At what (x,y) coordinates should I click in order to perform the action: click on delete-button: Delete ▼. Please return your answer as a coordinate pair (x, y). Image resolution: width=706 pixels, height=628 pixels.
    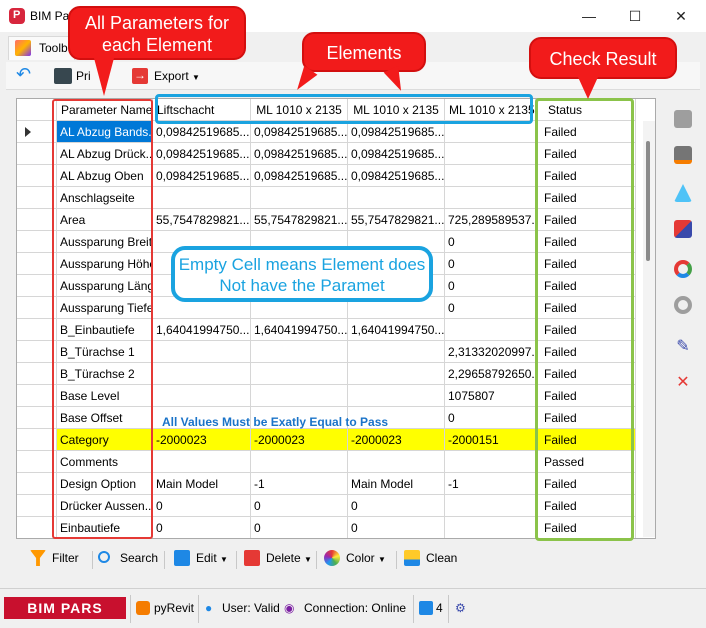
    Looking at the image, I should click on (278, 559).